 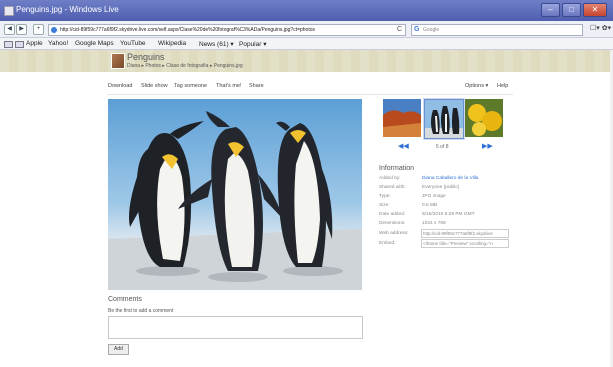 I want to click on info-value-size: 0.5 MB, so click(x=430, y=205).